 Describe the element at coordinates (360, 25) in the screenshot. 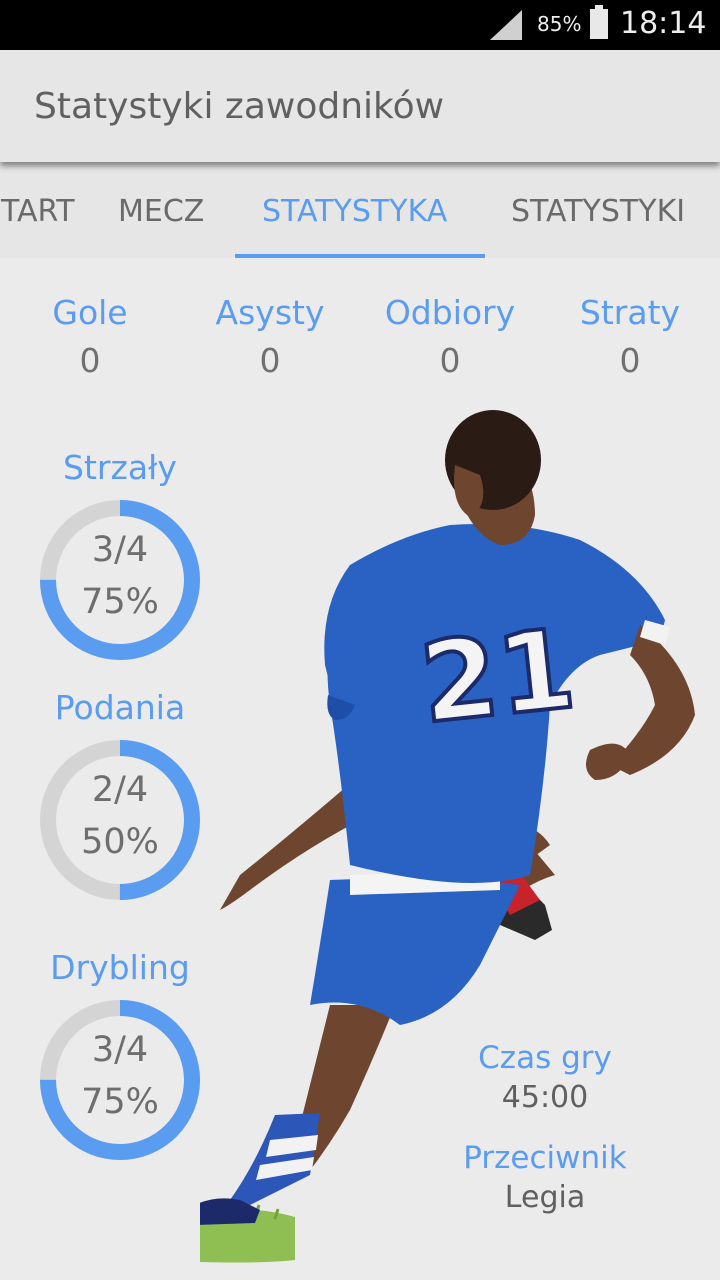

I see `status-bar: 85% 18:14` at that location.